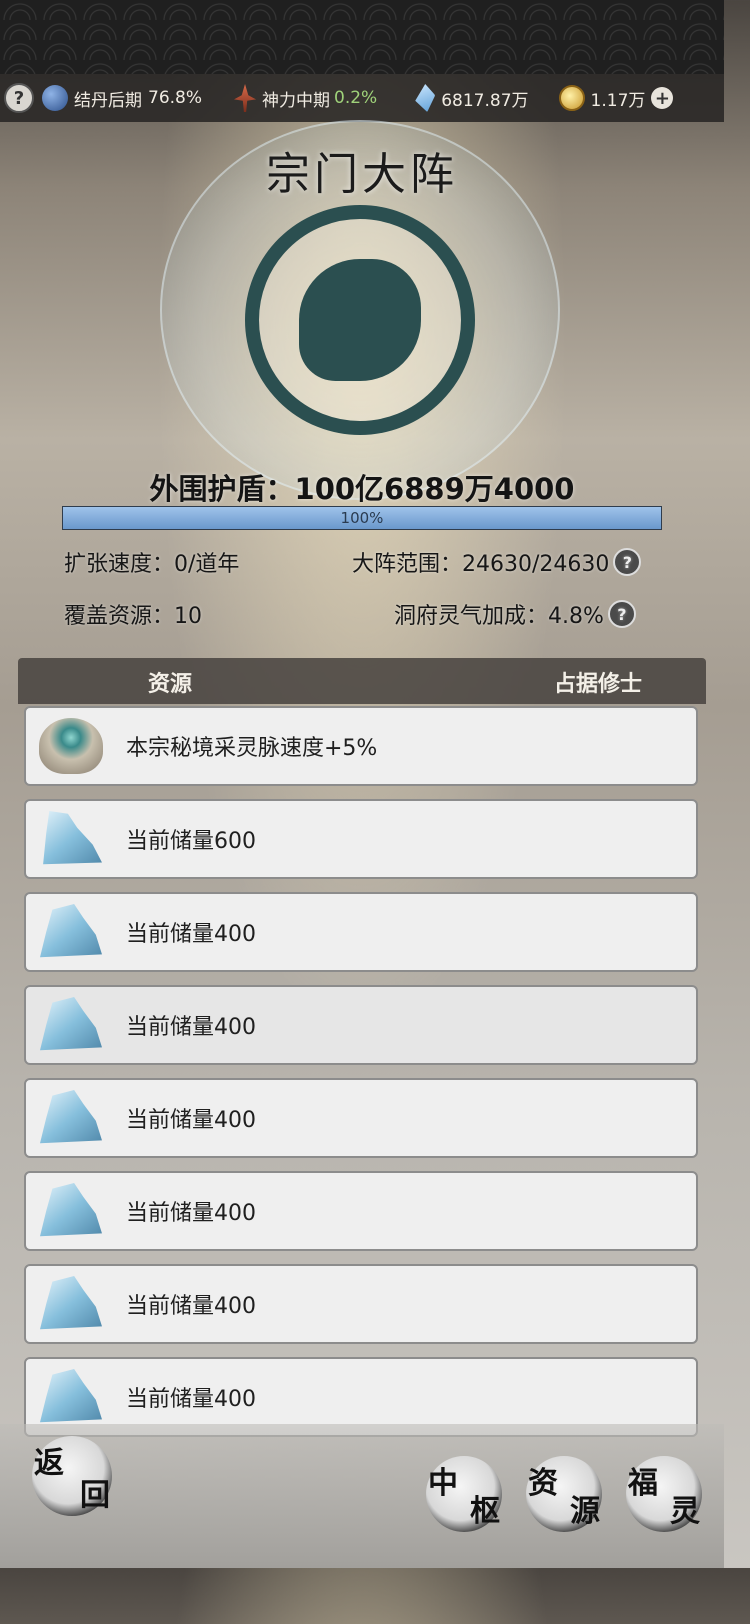 The image size is (750, 1624). I want to click on resource-row: 本宗秘境采灵脉速度+5%, so click(361, 746).